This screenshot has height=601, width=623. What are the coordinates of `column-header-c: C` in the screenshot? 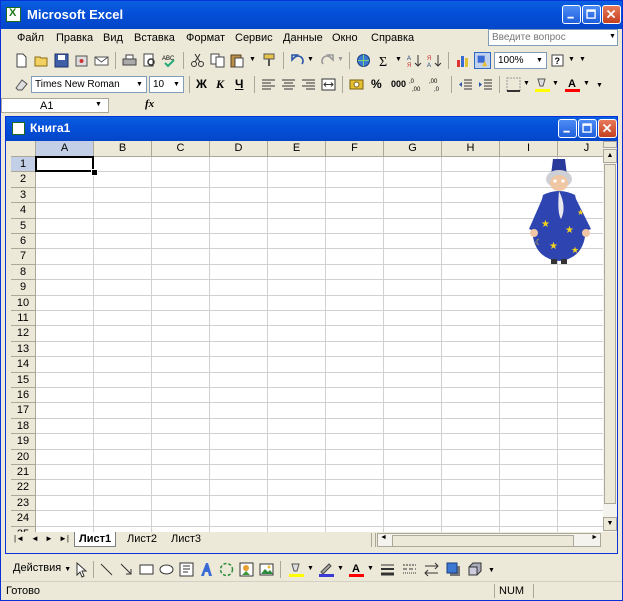 It's located at (181, 149).